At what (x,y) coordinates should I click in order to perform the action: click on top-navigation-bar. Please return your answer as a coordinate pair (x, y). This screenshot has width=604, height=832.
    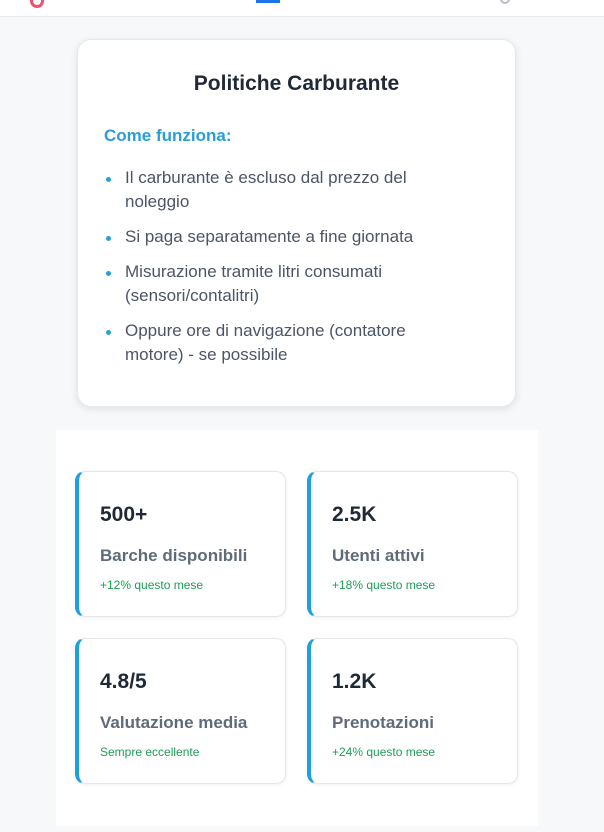
    Looking at the image, I should click on (302, 8).